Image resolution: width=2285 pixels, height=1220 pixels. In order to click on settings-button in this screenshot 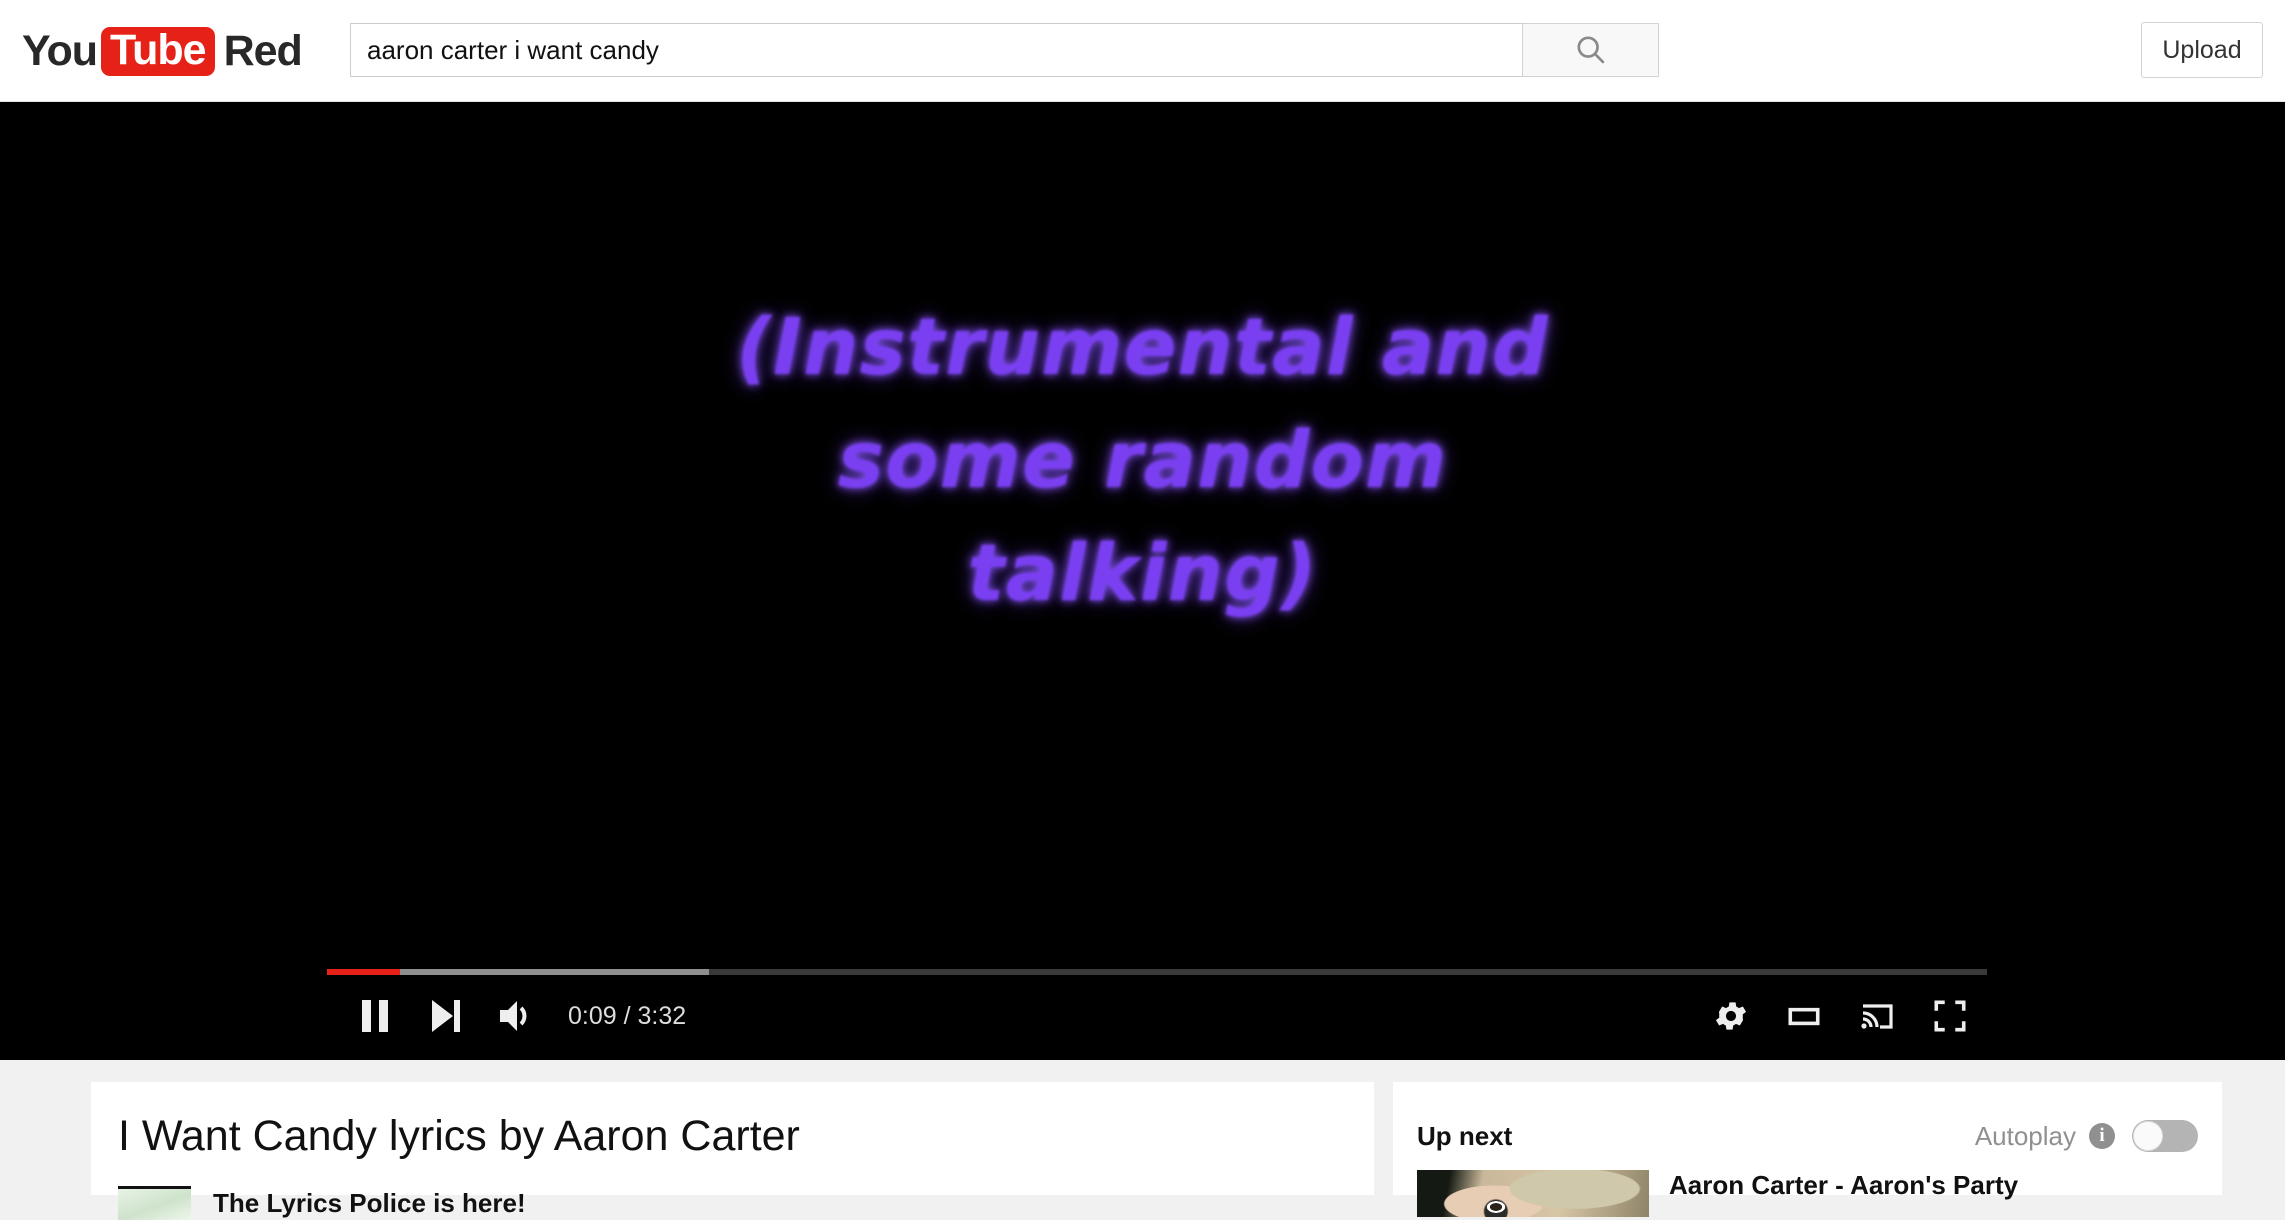, I will do `click(1731, 1016)`.